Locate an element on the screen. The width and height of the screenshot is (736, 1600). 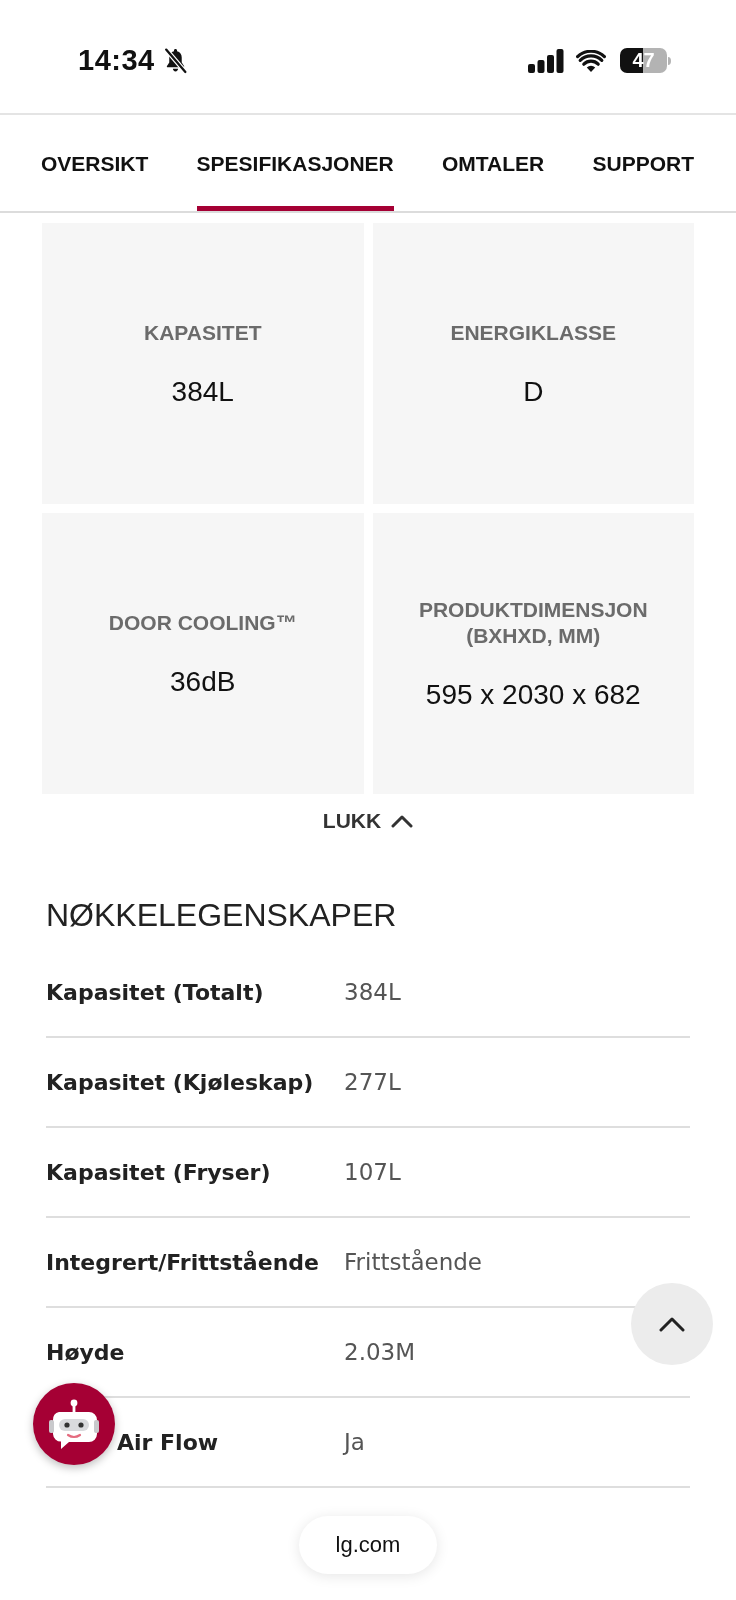
status-time: 14:34 is located at coordinates (116, 60).